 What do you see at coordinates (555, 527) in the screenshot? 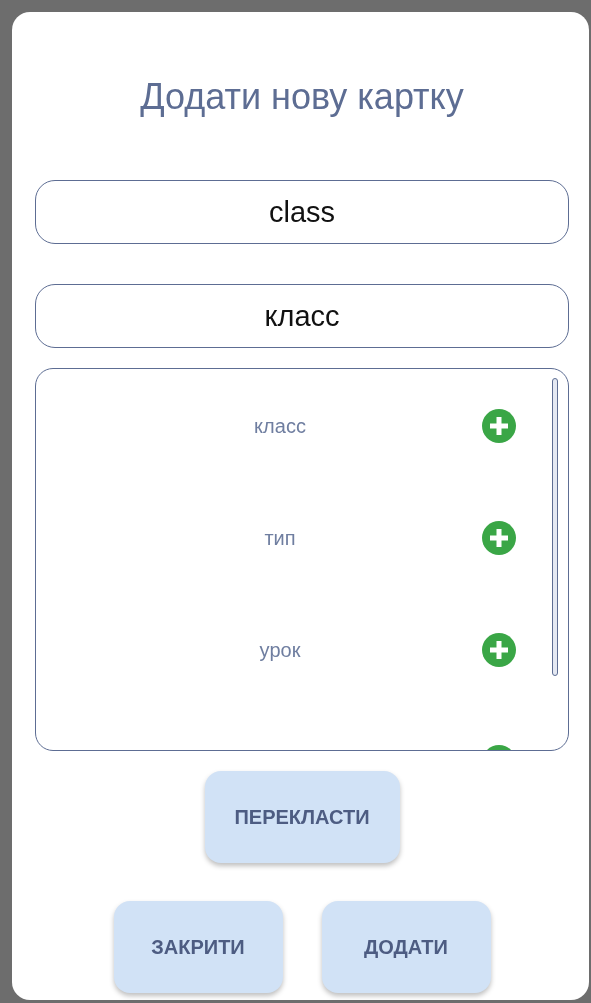
I see `scrollbar-thumb` at bounding box center [555, 527].